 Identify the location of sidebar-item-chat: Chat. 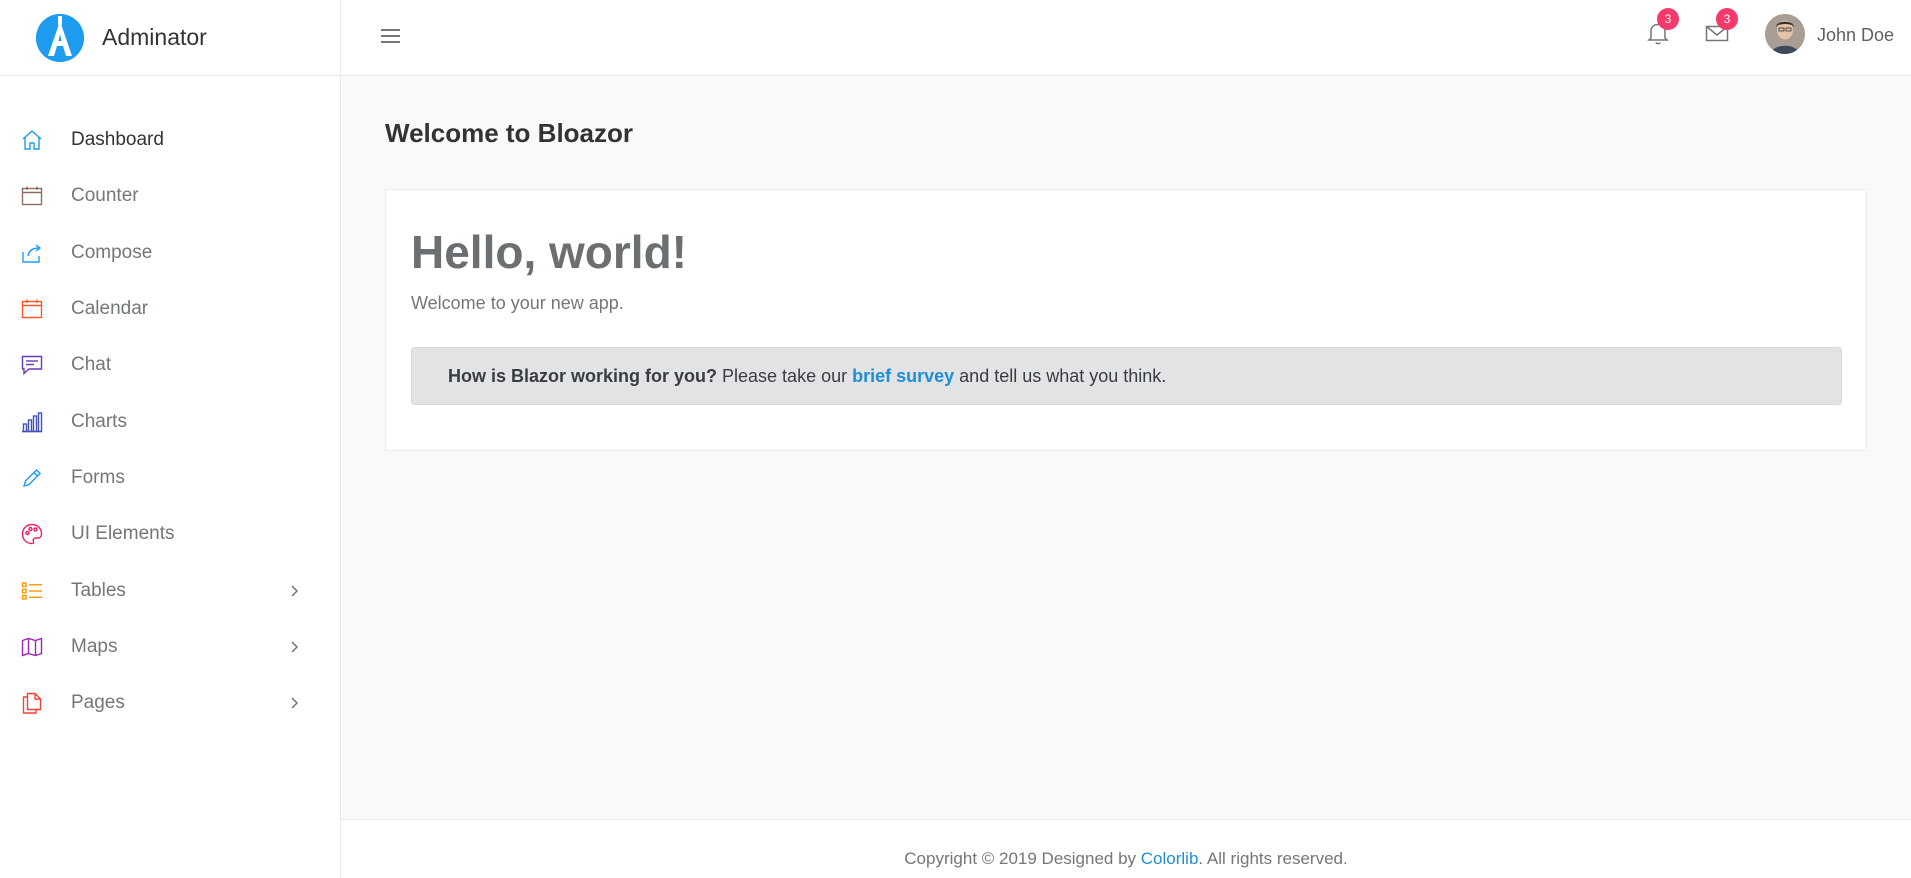
(170, 365).